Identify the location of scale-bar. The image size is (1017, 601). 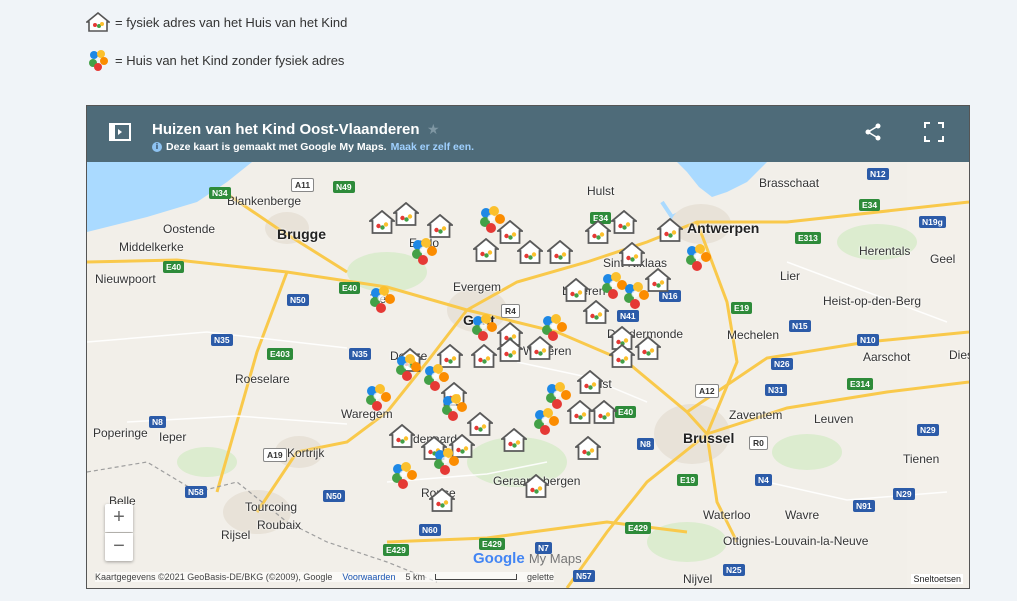
(475, 577).